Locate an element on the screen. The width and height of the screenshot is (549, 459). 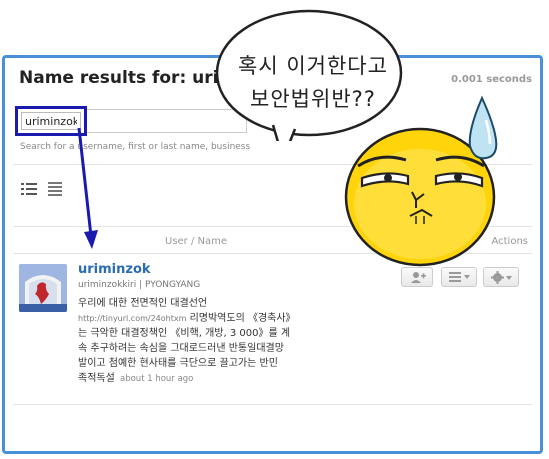
tweet-line: 우리에 대한 전면적인 대결선언 is located at coordinates (143, 303).